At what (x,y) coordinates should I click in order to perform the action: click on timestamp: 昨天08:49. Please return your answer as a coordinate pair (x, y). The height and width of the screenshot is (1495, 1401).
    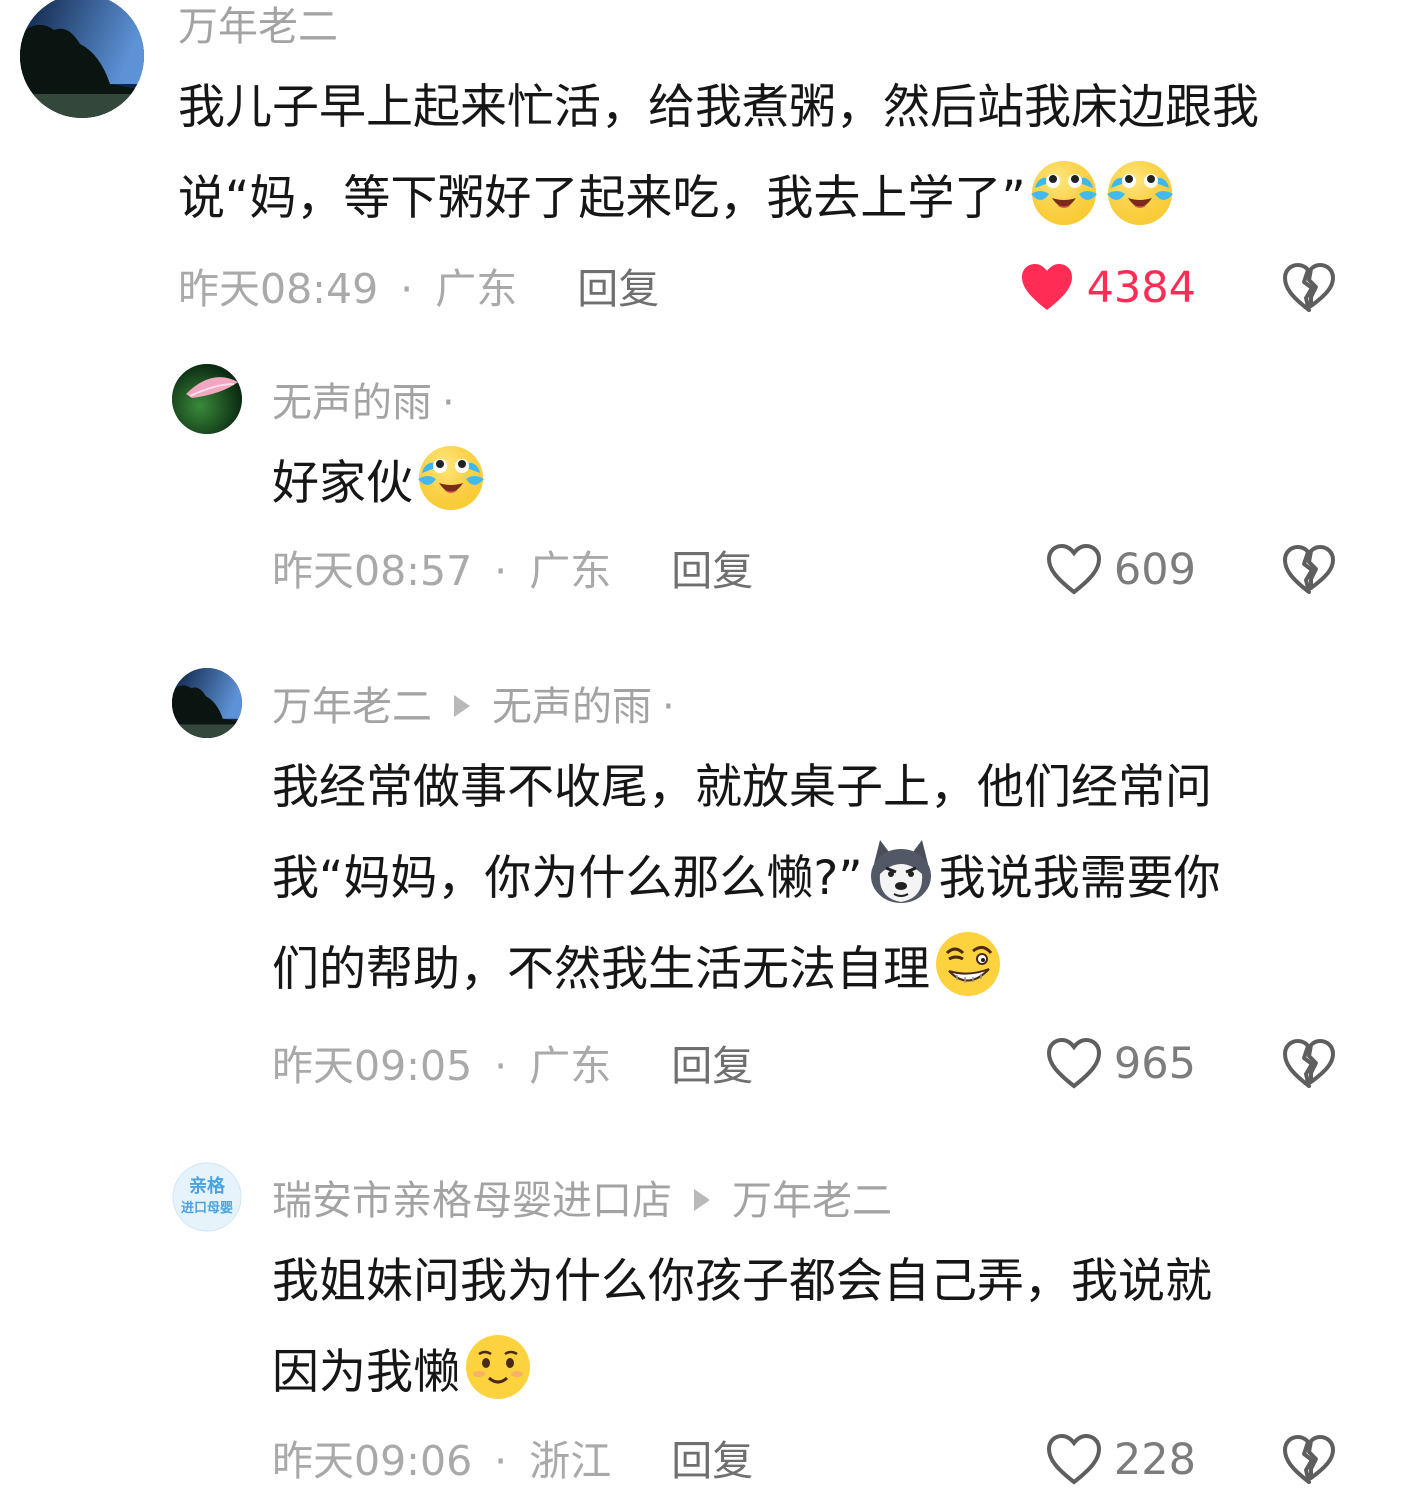
    Looking at the image, I should click on (278, 289).